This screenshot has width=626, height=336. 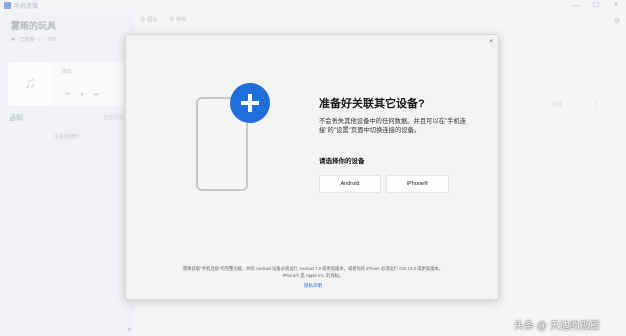 What do you see at coordinates (491, 42) in the screenshot?
I see `dialog-close-button: ×` at bounding box center [491, 42].